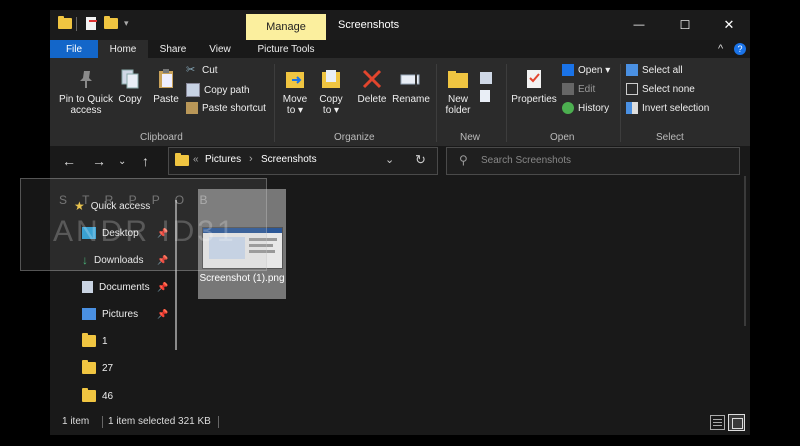 This screenshot has height=446, width=800. What do you see at coordinates (534, 86) in the screenshot?
I see `properties-button: Properties` at bounding box center [534, 86].